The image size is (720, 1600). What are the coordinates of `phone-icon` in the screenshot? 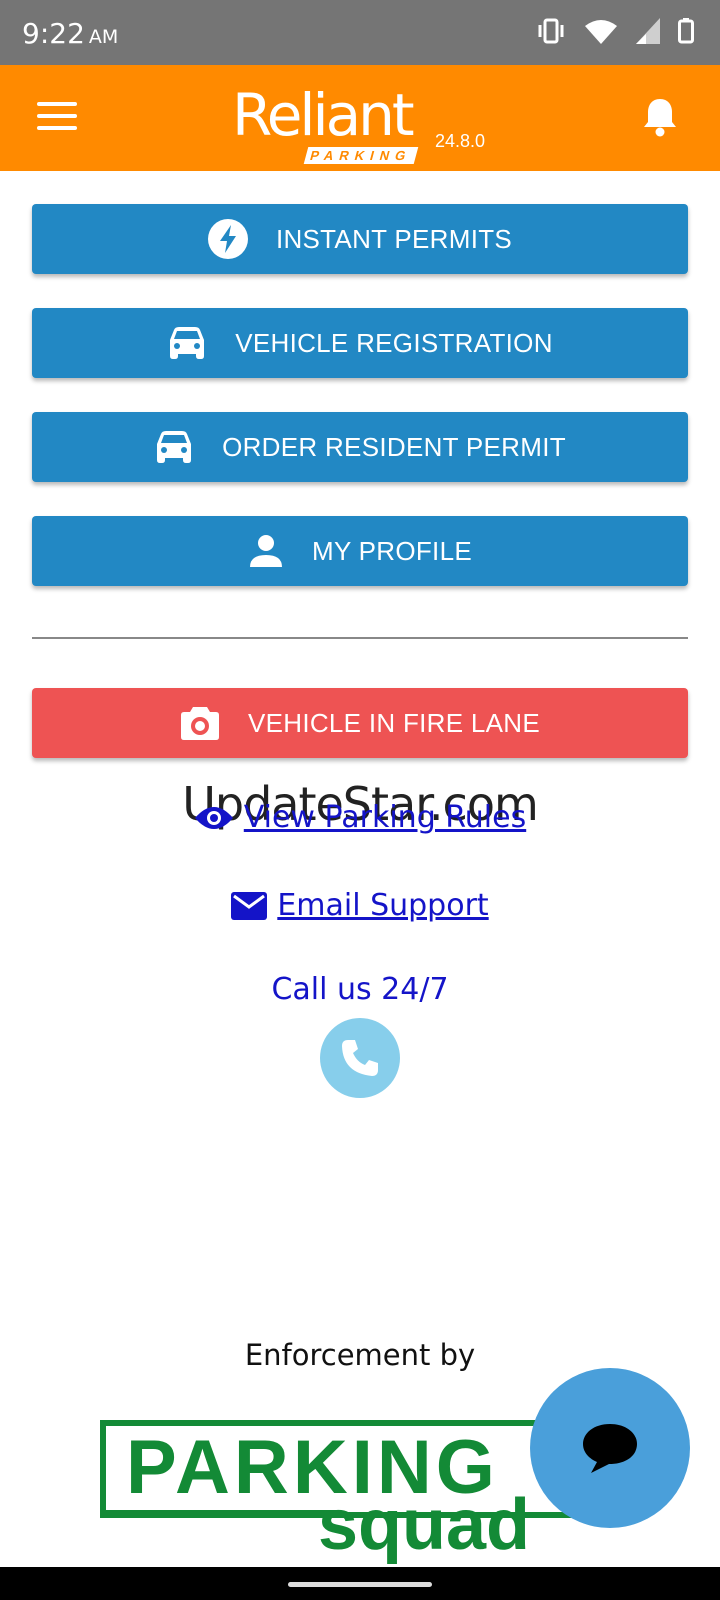 It's located at (360, 1058).